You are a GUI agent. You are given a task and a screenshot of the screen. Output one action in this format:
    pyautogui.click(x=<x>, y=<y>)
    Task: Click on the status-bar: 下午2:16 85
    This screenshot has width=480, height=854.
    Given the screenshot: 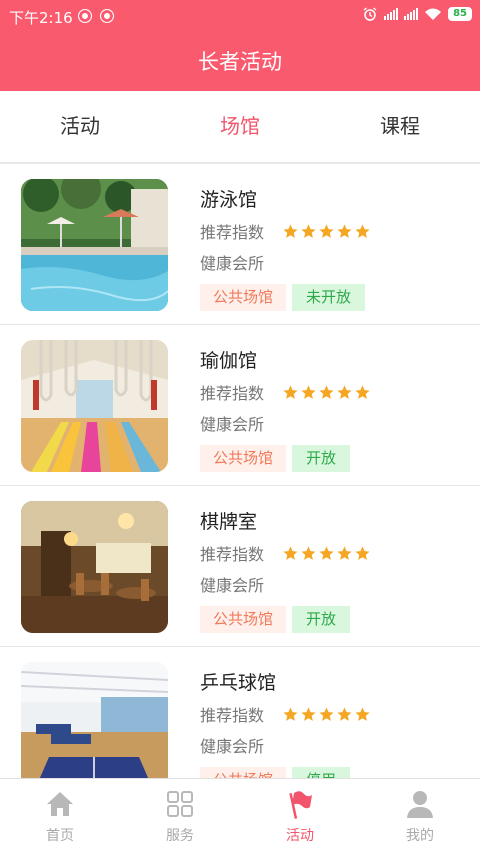 What is the action you would take?
    pyautogui.click(x=240, y=16)
    